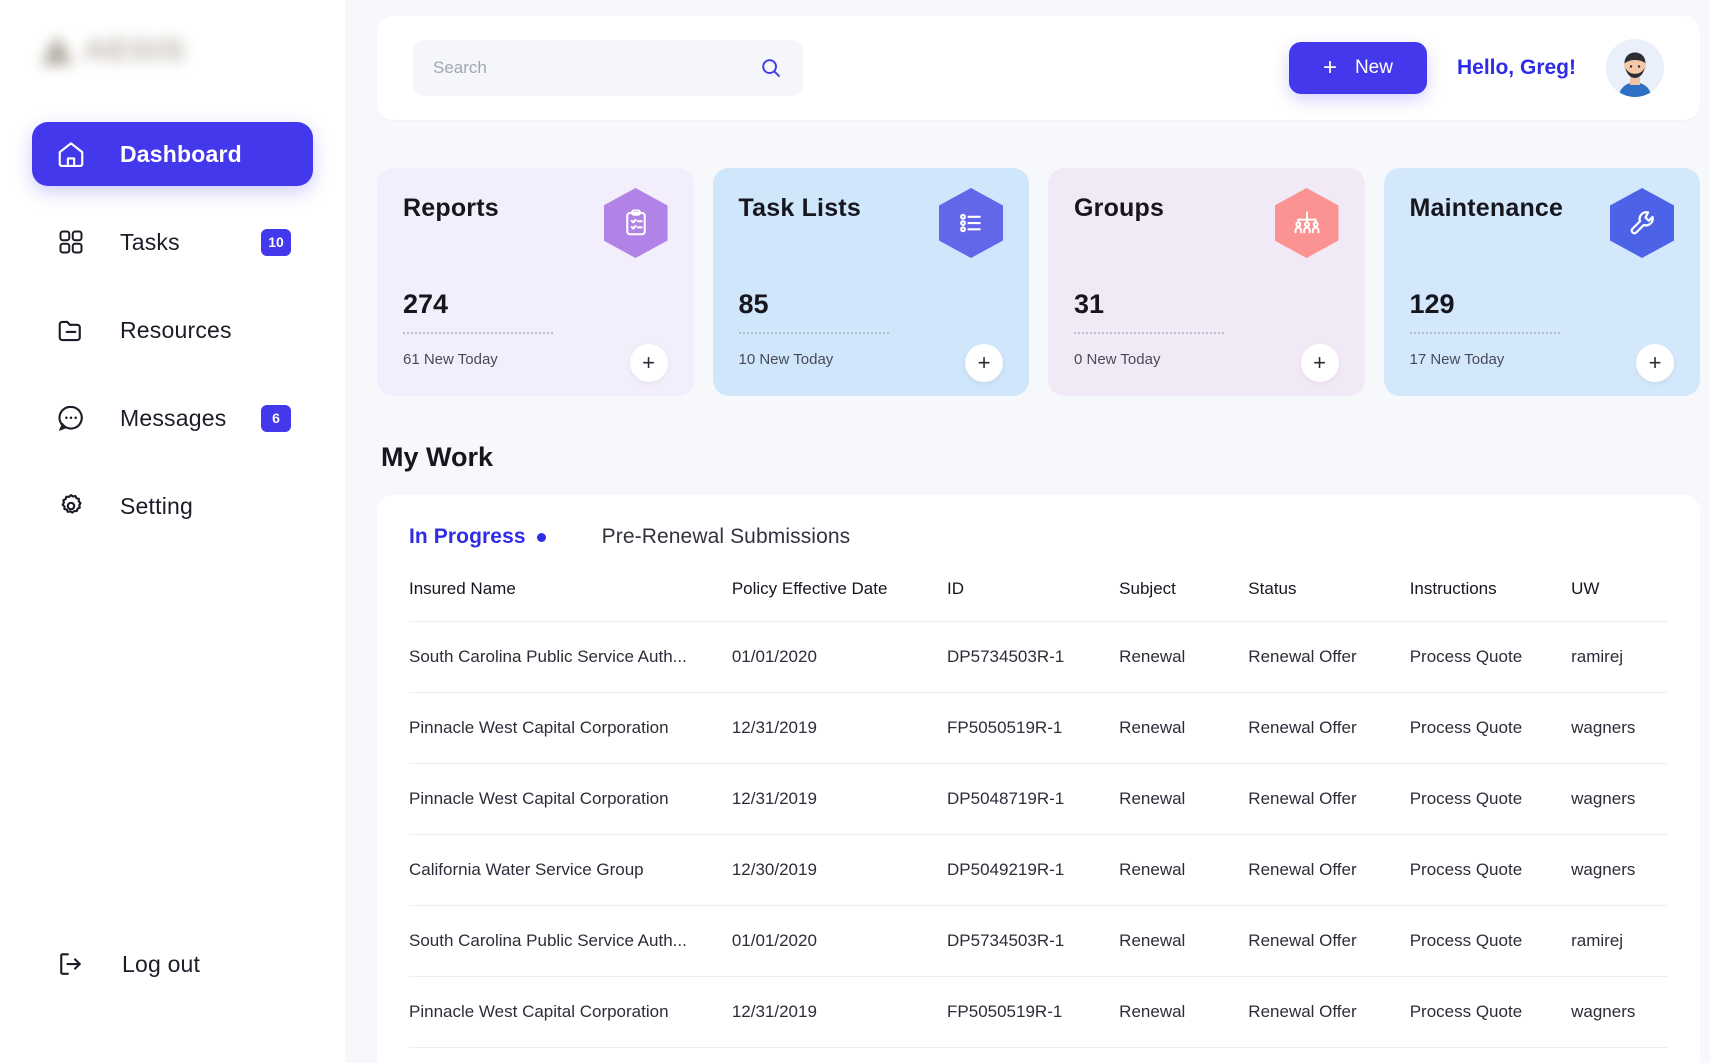 Image resolution: width=1710 pixels, height=1063 pixels. I want to click on column-header-status: Status, so click(1328, 600).